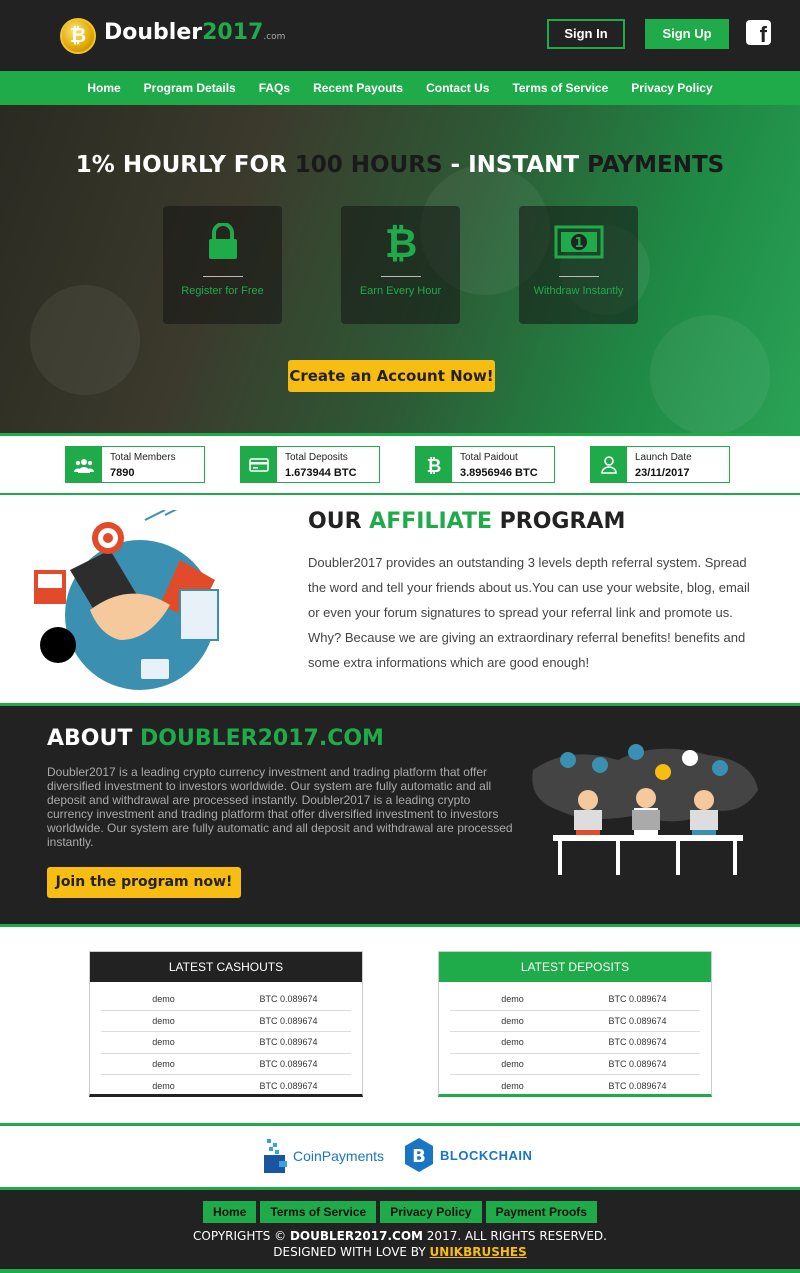  I want to click on nav-item-program-details: Program Details, so click(190, 88).